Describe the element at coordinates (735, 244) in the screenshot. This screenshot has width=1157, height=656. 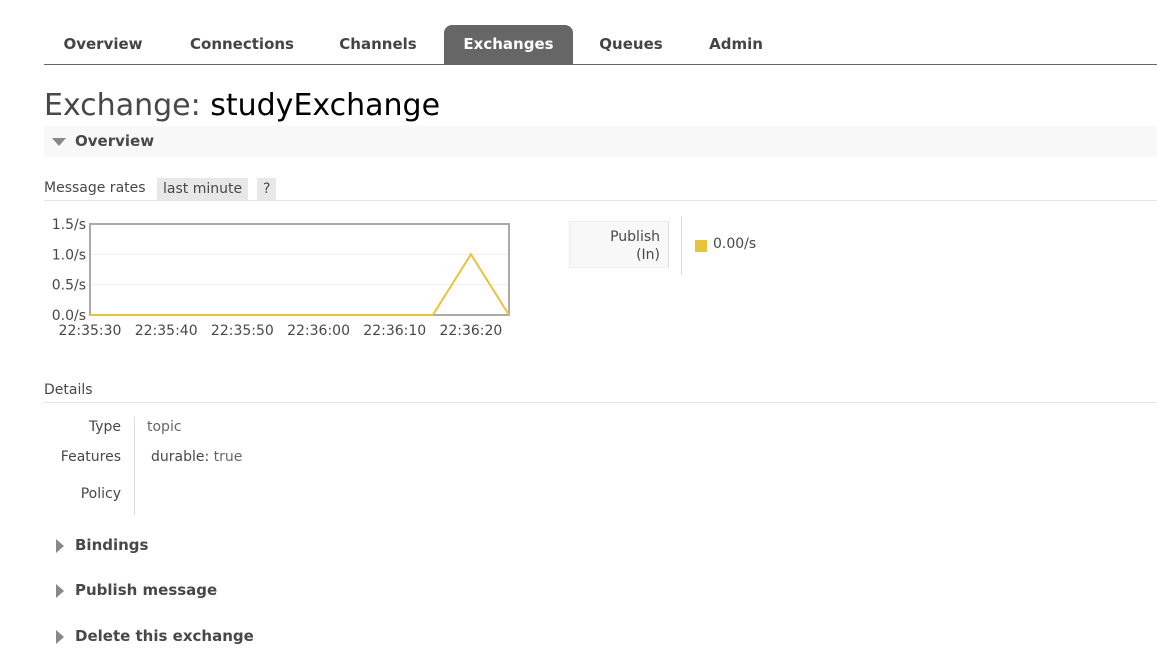
I see `legend-rate-value: 0.00/s` at that location.